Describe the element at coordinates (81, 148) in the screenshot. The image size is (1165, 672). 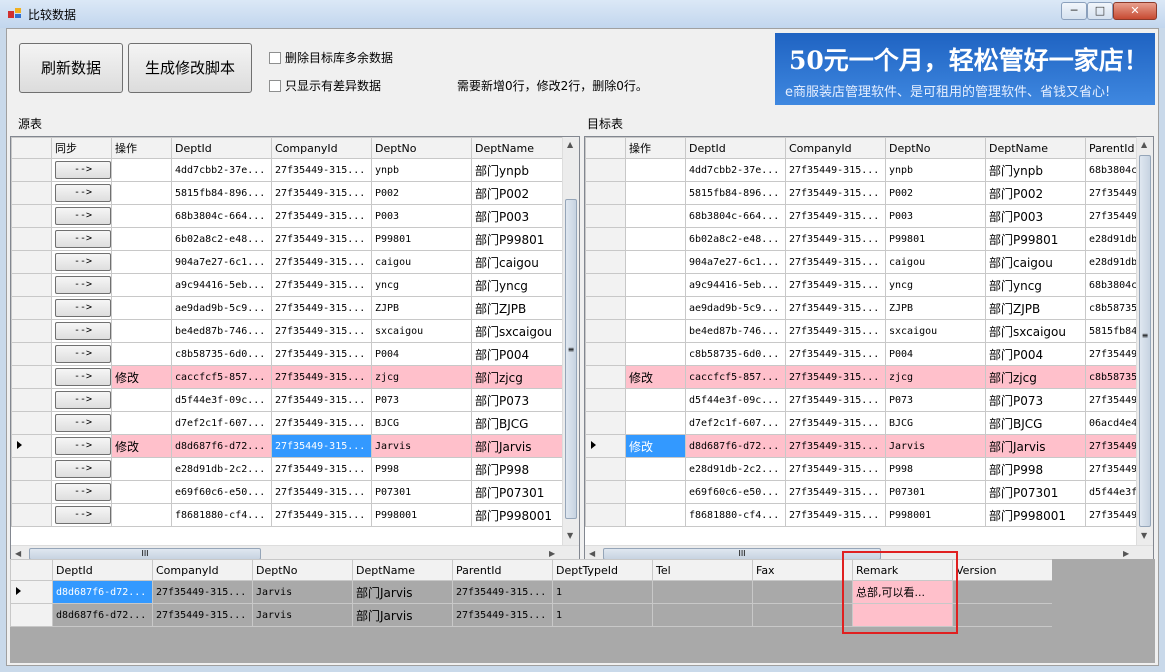
I see `column-header: 同步` at that location.